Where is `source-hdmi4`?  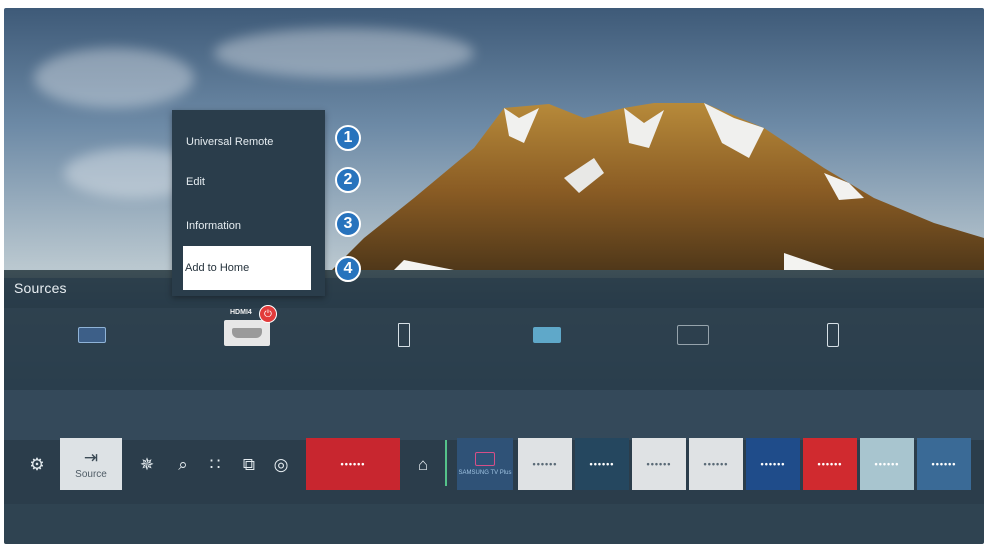 source-hdmi4 is located at coordinates (247, 333).